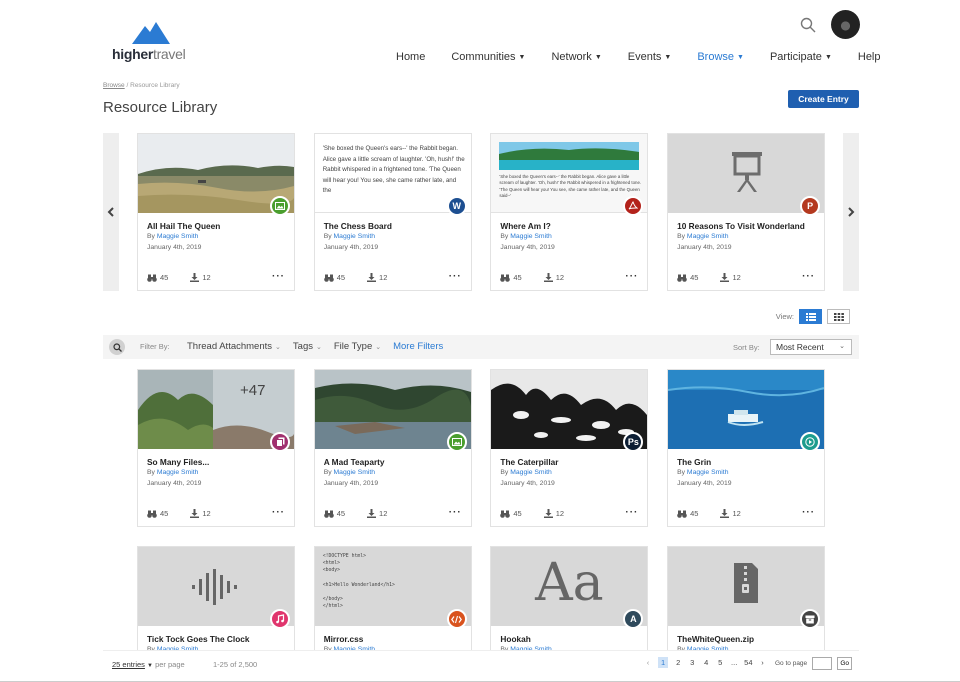 This screenshot has height=682, width=960. I want to click on card-title: 10 Reasons To Visit Wonderland, so click(741, 226).